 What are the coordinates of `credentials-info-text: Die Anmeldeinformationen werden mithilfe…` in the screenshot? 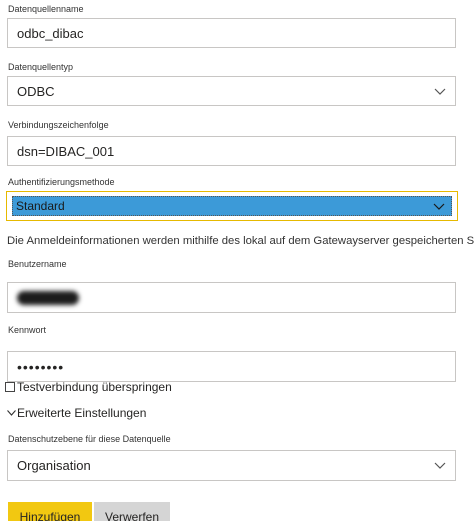 It's located at (240, 241).